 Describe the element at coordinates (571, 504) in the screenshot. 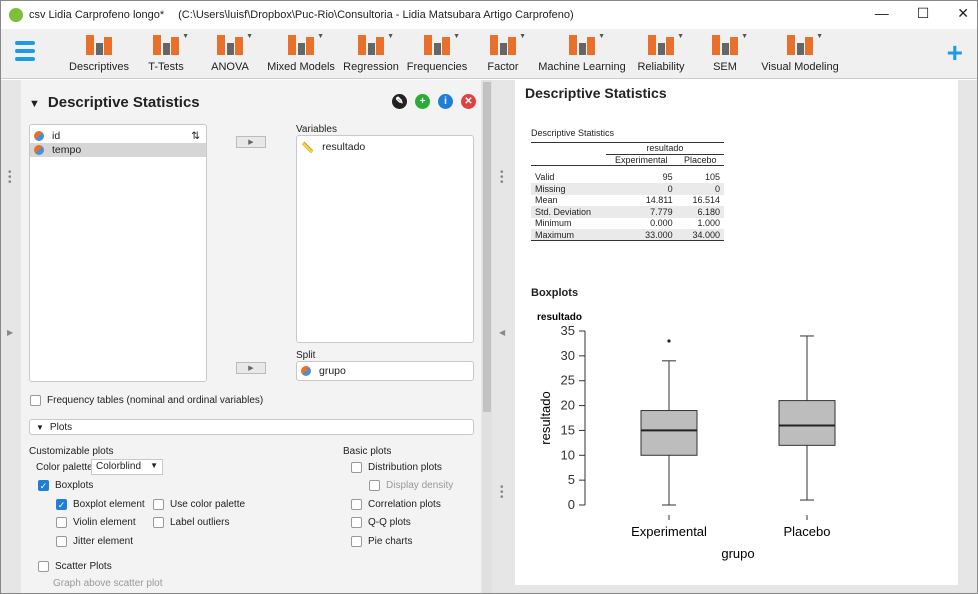

I see `y-tick-label: 0` at that location.